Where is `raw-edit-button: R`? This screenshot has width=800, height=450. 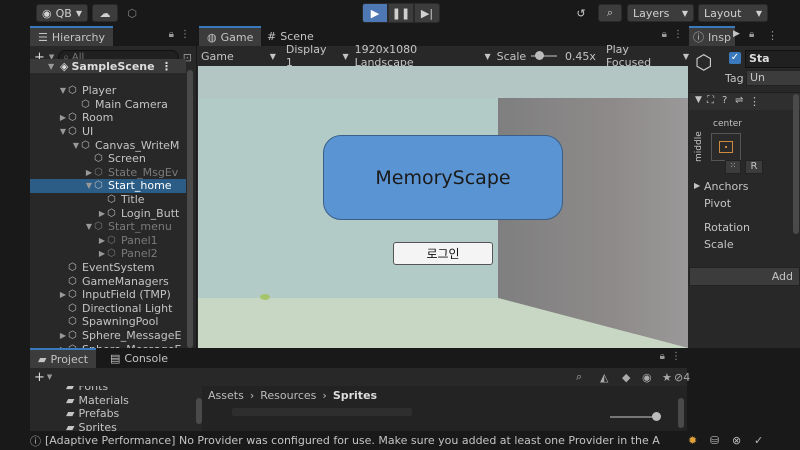
raw-edit-button: R is located at coordinates (754, 167).